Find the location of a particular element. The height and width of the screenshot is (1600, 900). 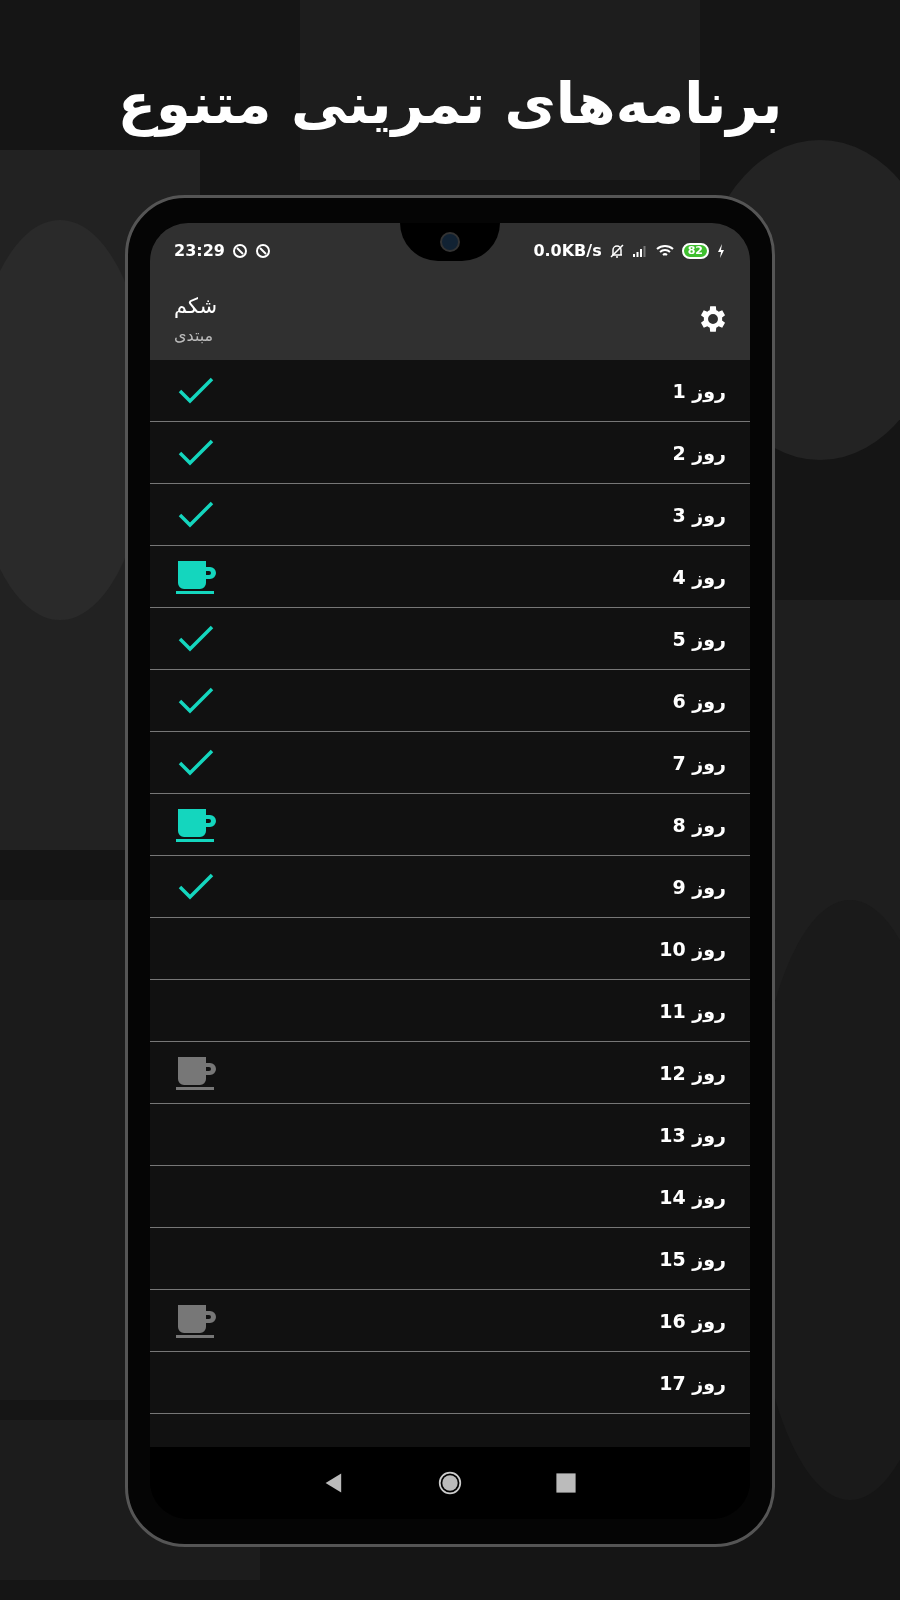

day-label: روز 2 is located at coordinates (699, 452).